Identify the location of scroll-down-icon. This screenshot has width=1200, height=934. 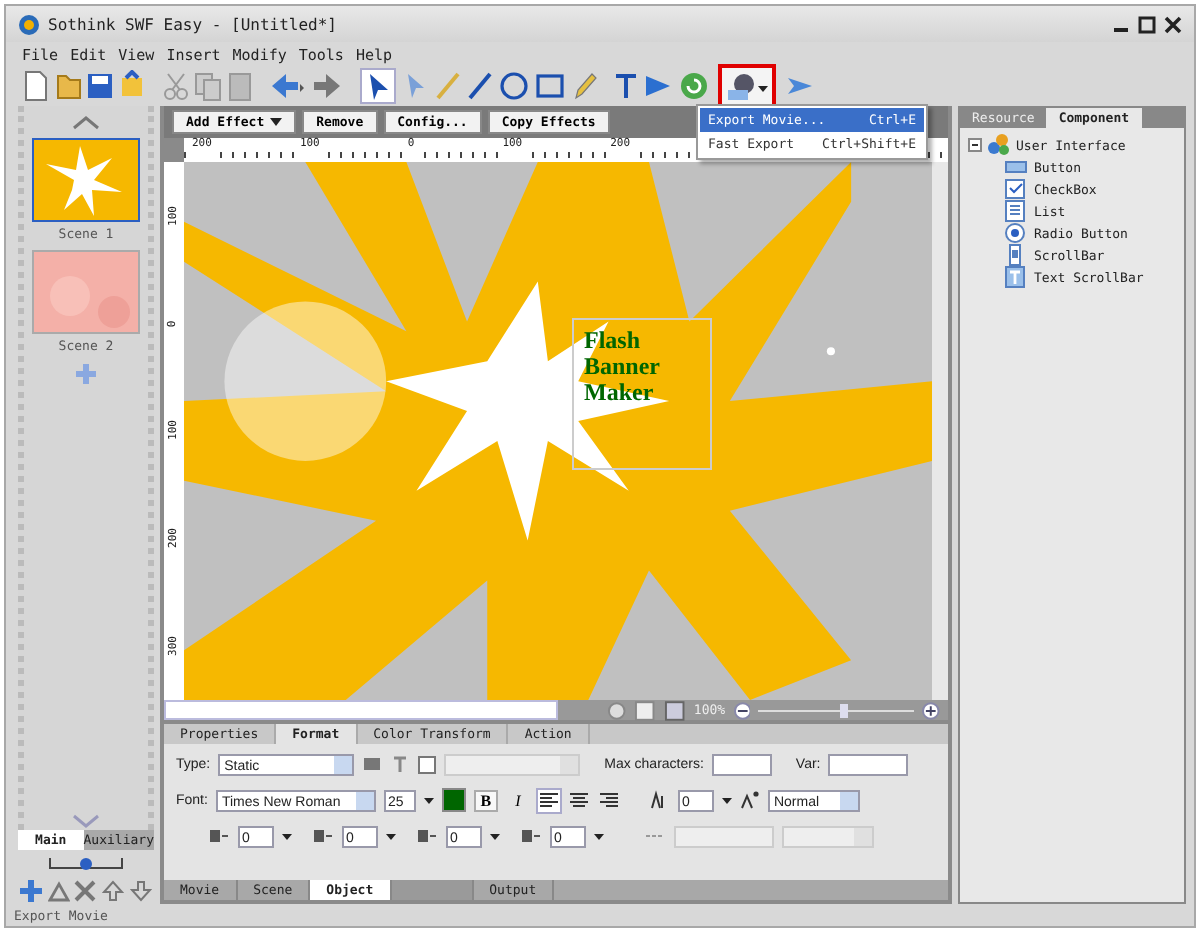
(86, 822).